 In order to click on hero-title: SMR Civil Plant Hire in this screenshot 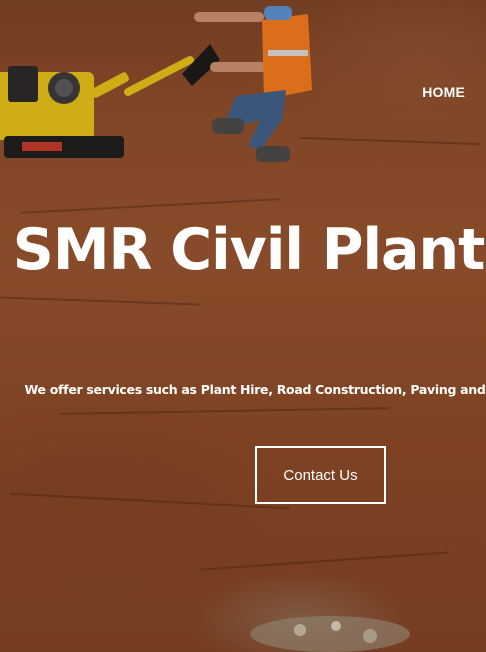, I will do `click(249, 250)`.